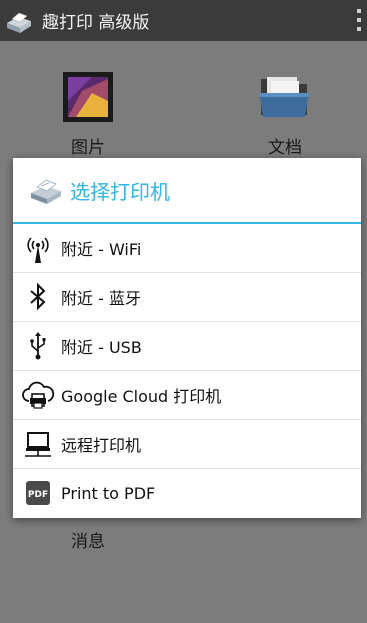  I want to click on option-label: 附近 - 蓝牙, so click(101, 298).